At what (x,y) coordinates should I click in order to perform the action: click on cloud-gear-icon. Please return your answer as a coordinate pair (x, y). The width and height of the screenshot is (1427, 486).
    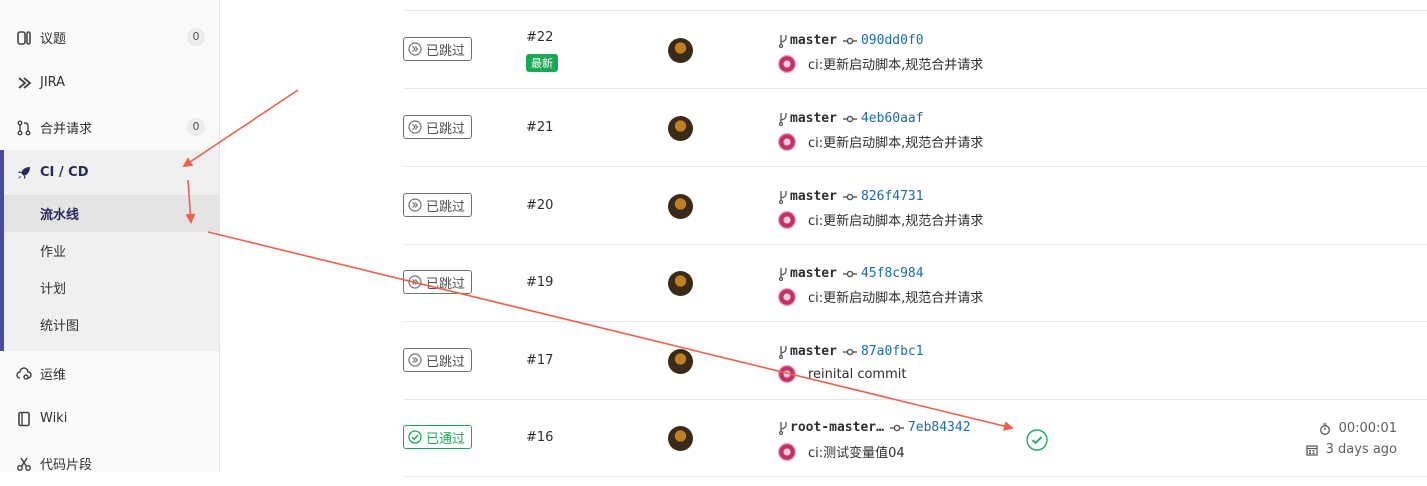
    Looking at the image, I should click on (24, 374).